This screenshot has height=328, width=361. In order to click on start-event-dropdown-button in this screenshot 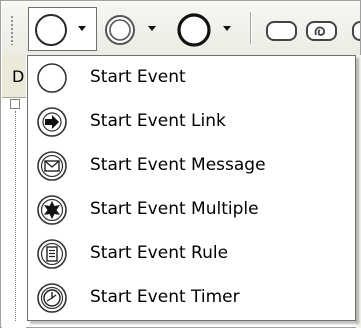, I will do `click(62, 29)`.